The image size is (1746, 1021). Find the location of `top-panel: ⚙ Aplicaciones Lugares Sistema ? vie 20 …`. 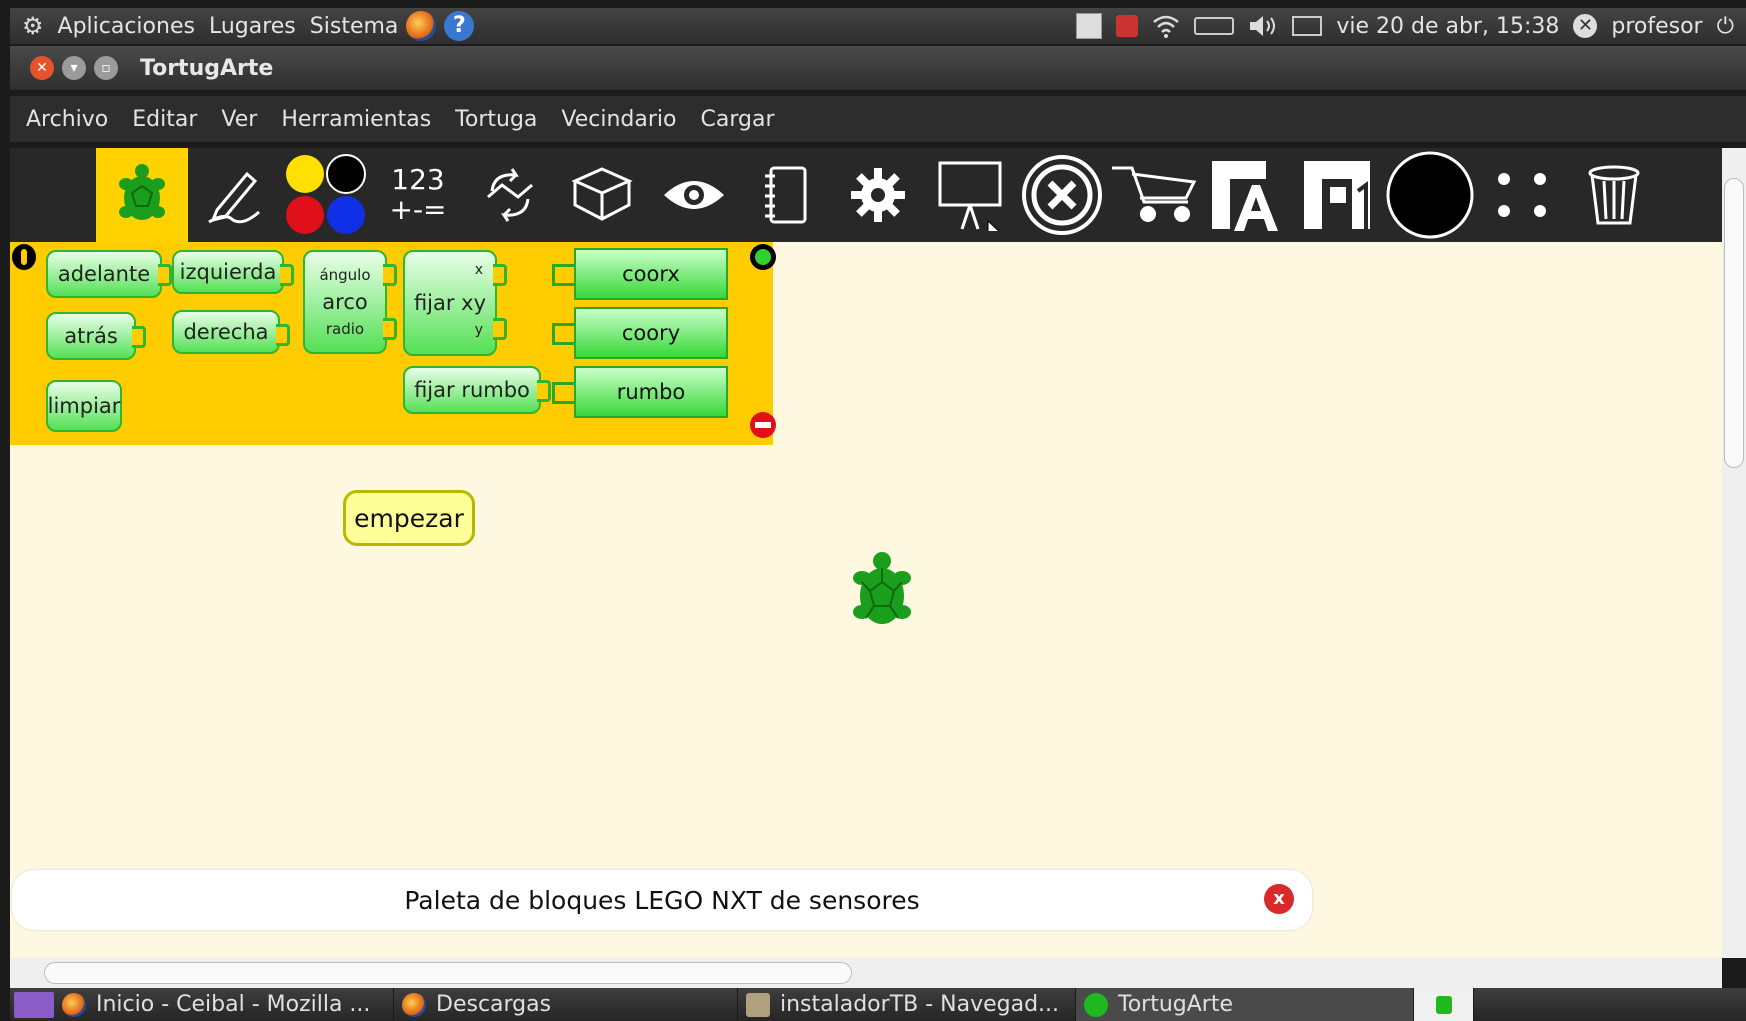

top-panel: ⚙ Aplicaciones Lugares Sistema ? vie 20 … is located at coordinates (878, 26).